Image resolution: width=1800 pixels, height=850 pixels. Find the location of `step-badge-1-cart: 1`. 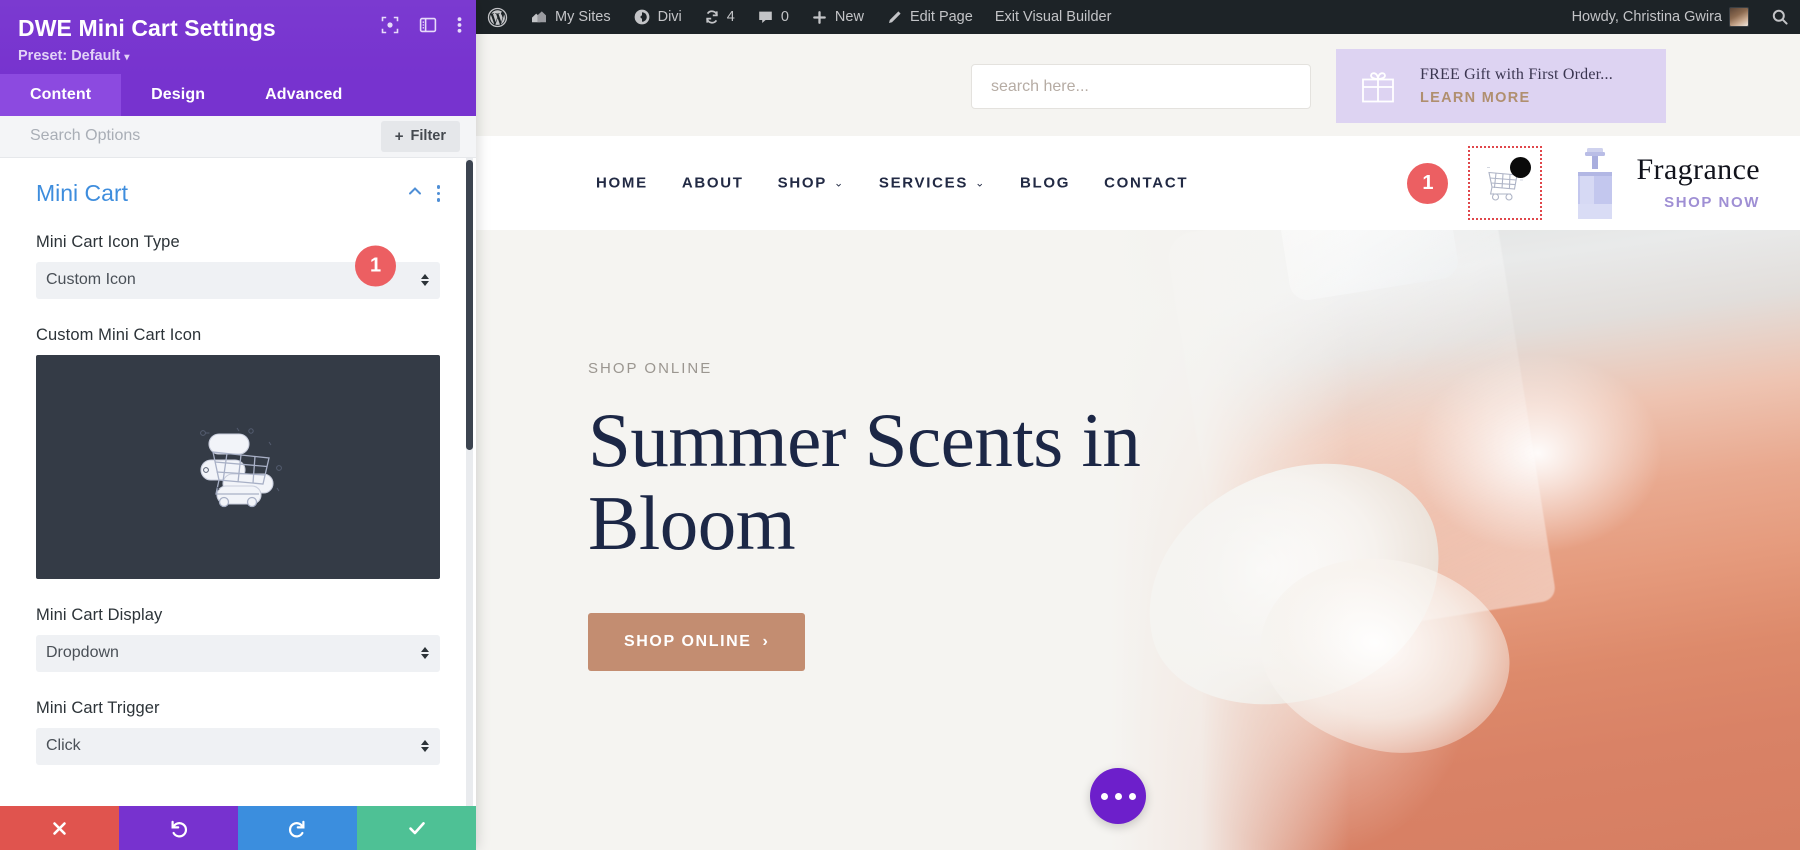

step-badge-1-cart: 1 is located at coordinates (1428, 183).